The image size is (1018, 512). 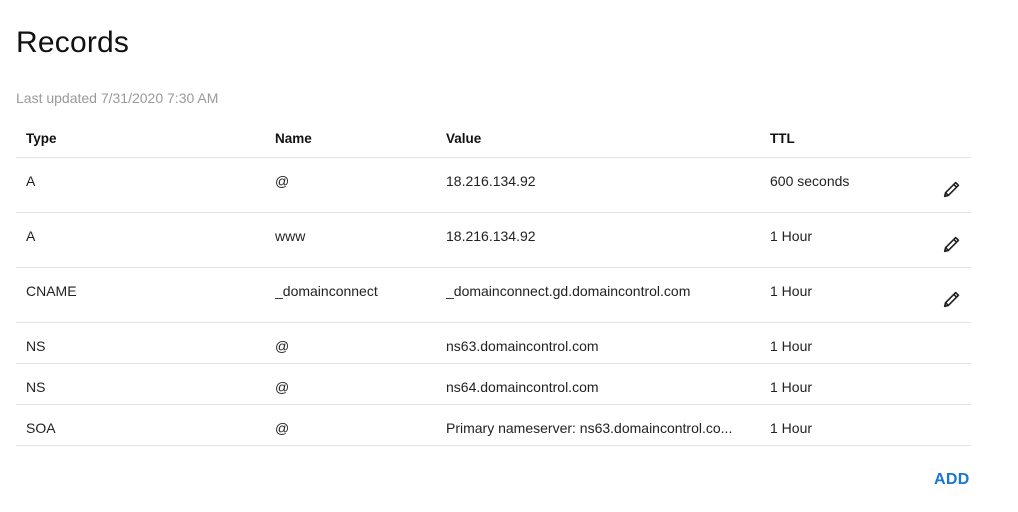 What do you see at coordinates (326, 291) in the screenshot?
I see `record-name: _domainconnect` at bounding box center [326, 291].